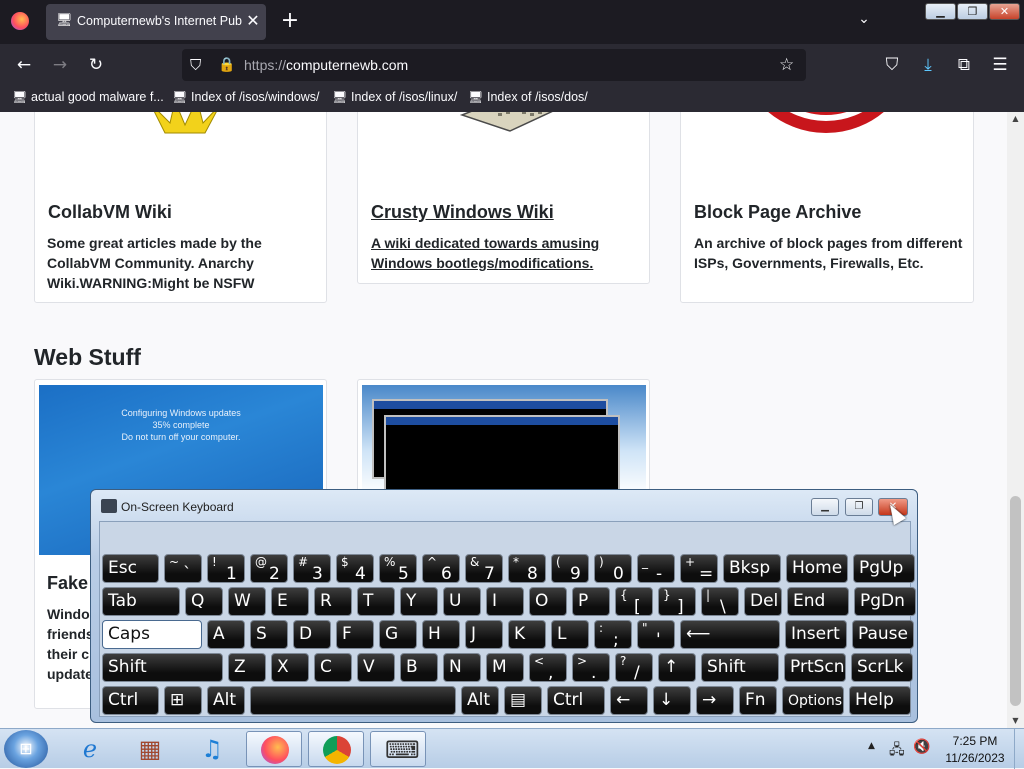 The width and height of the screenshot is (1024, 769). What do you see at coordinates (763, 601) in the screenshot?
I see `key-del: Del` at bounding box center [763, 601].